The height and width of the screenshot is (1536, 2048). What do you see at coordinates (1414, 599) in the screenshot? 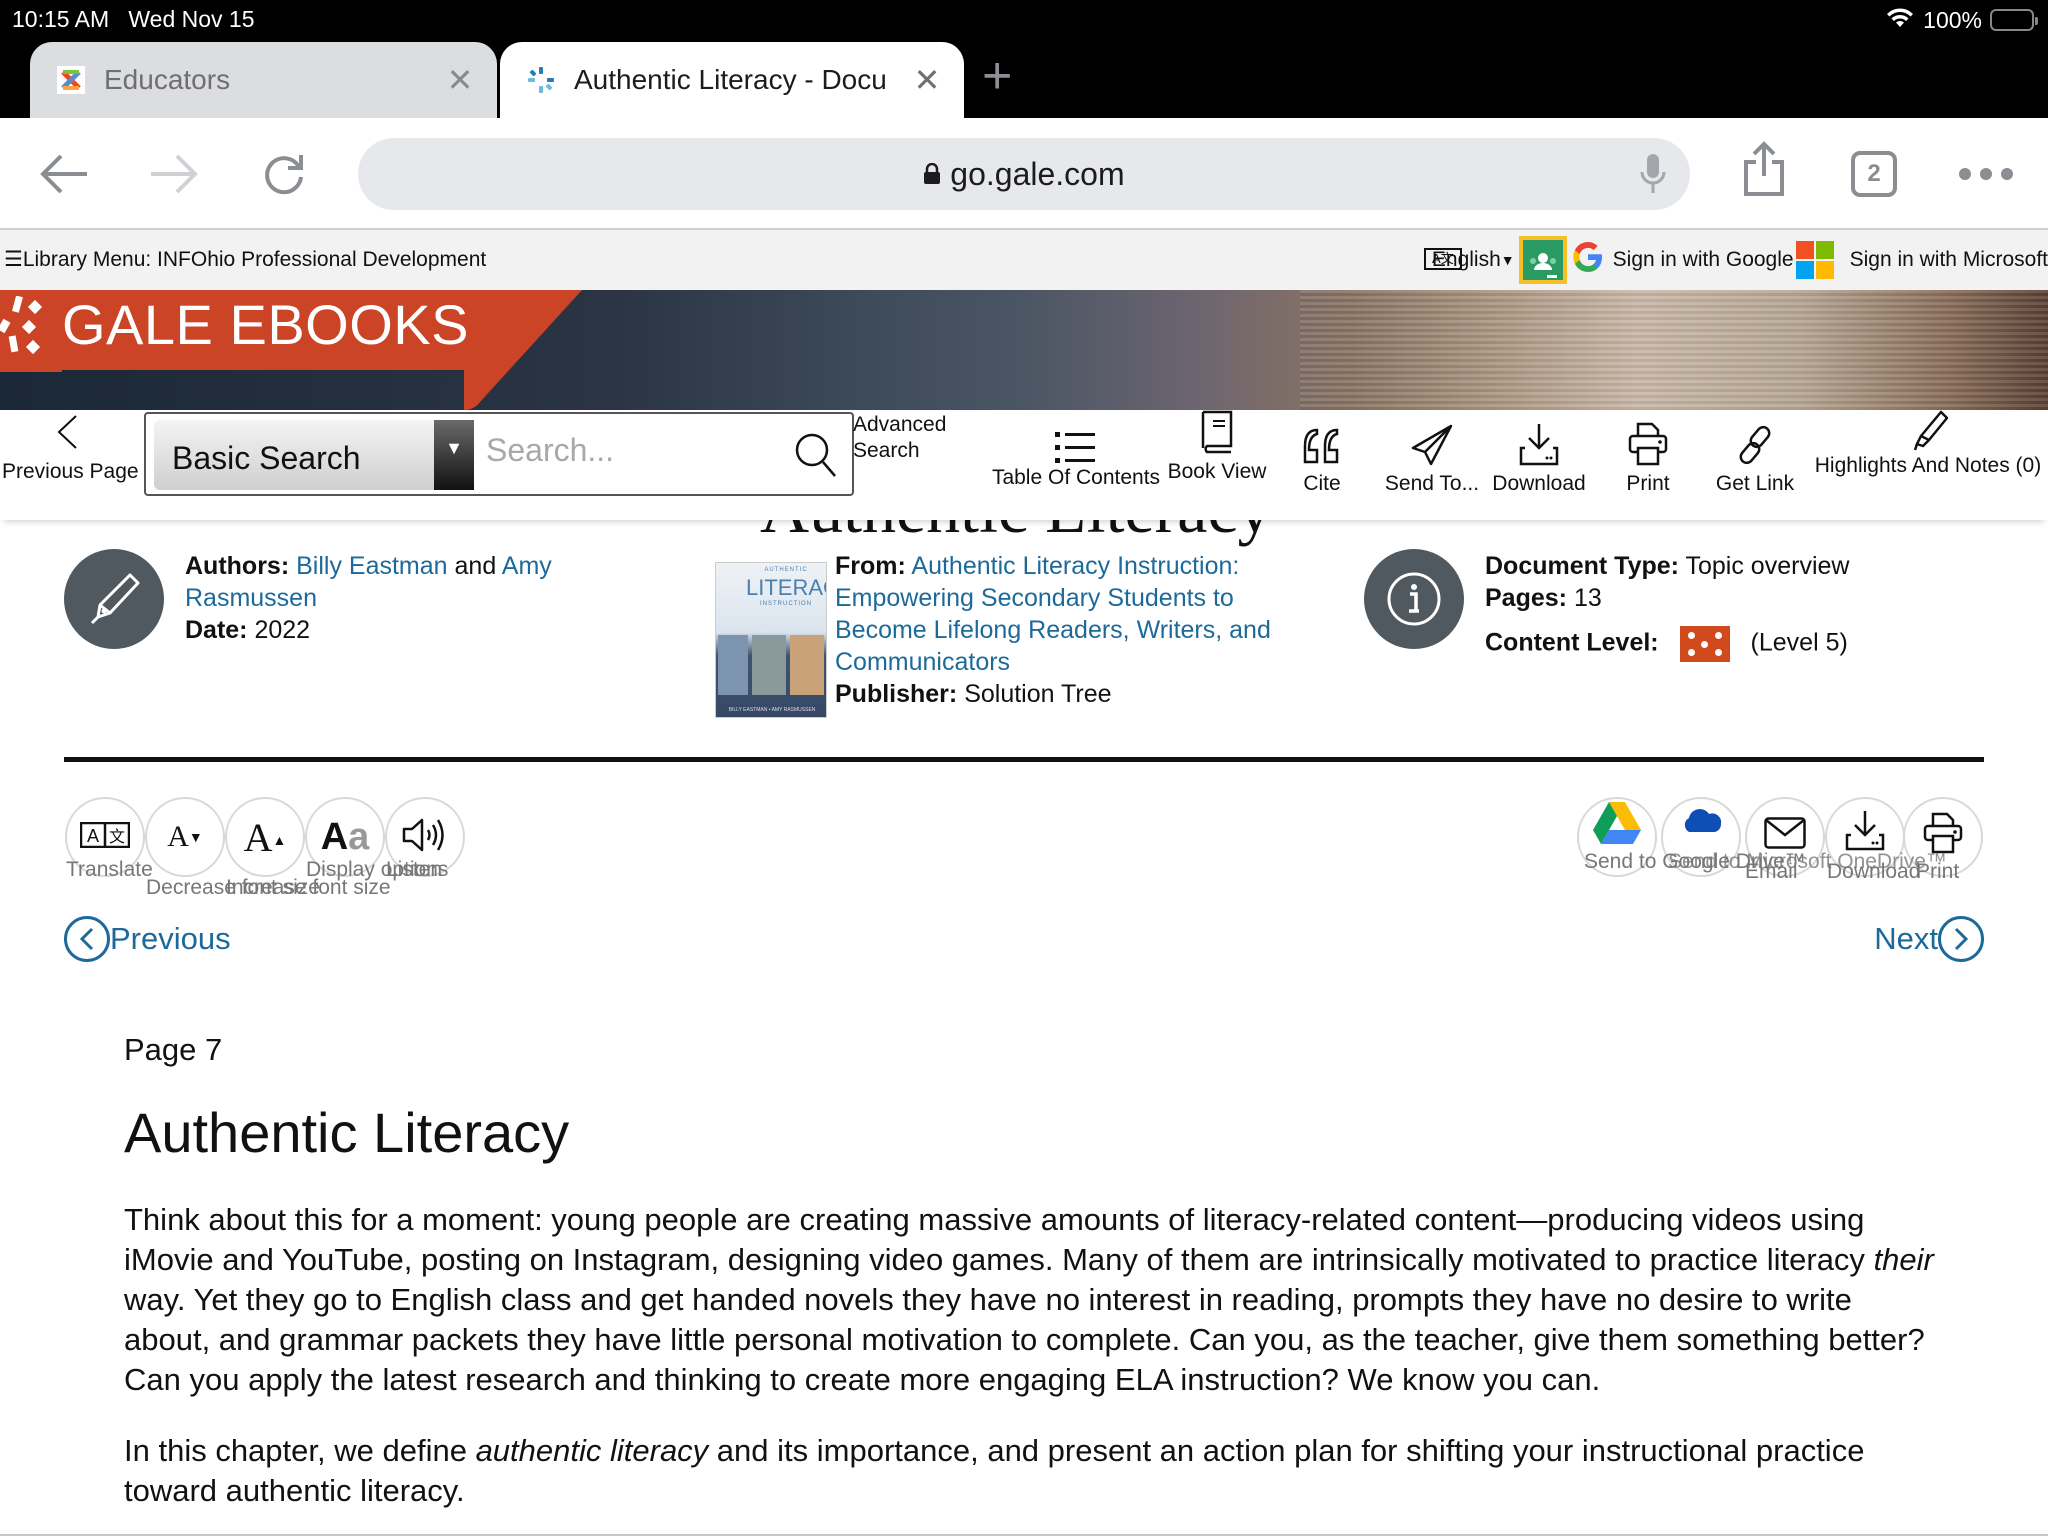
I see `info-icon` at bounding box center [1414, 599].